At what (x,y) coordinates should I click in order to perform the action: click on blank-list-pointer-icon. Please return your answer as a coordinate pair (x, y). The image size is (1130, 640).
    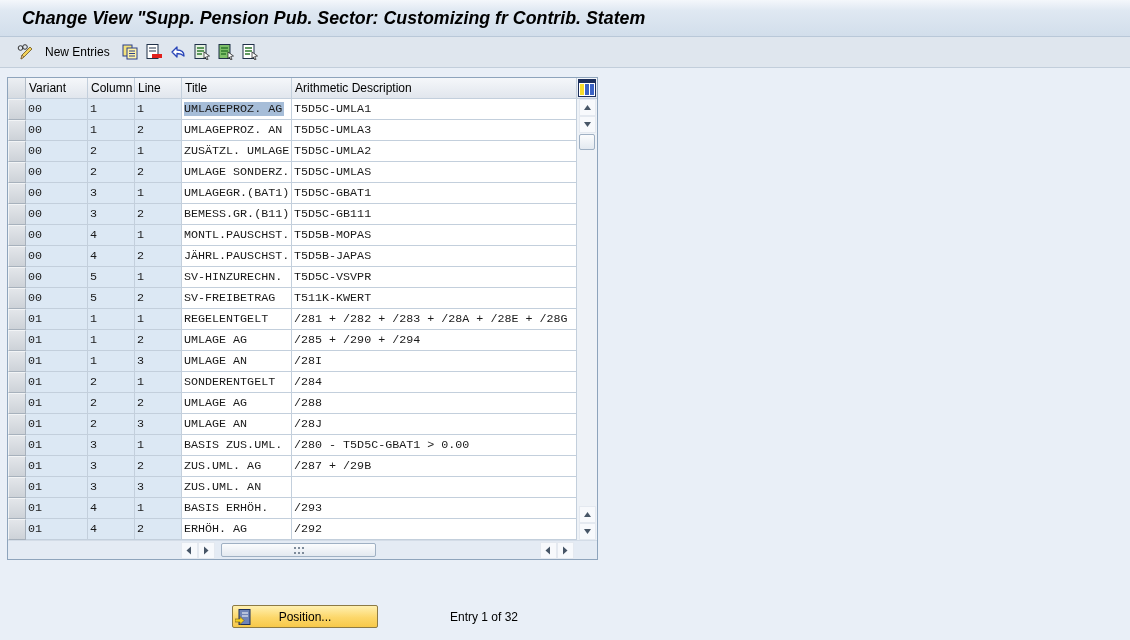
    Looking at the image, I should click on (249, 52).